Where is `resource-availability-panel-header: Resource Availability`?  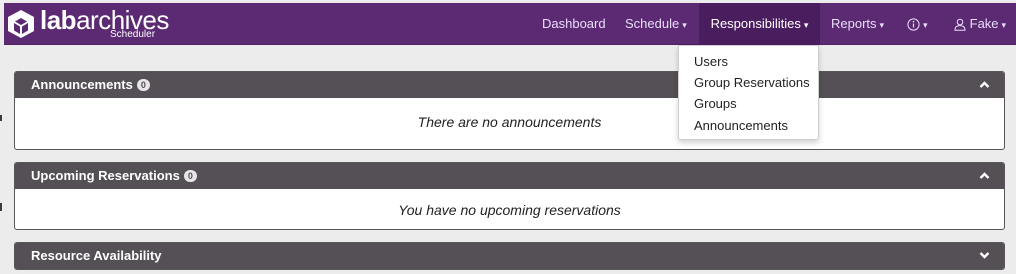
resource-availability-panel-header: Resource Availability is located at coordinates (509, 256).